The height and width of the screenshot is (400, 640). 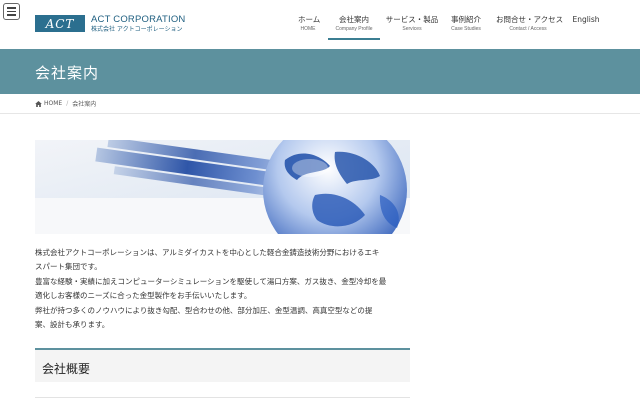 I want to click on nav-item-company-profile: 会社案内 Company Profile, so click(x=354, y=27).